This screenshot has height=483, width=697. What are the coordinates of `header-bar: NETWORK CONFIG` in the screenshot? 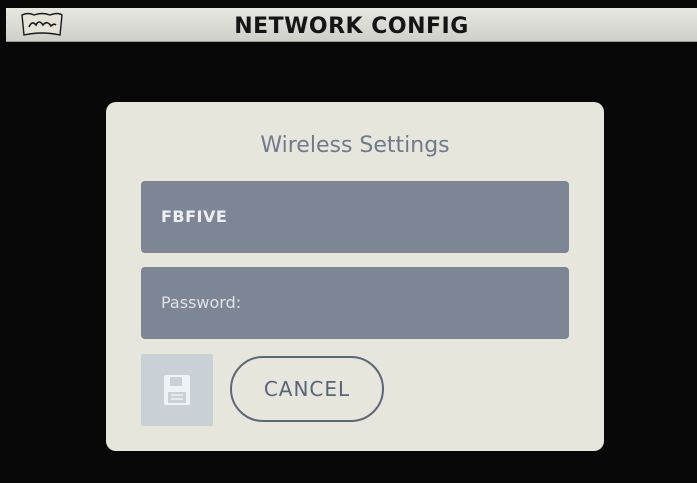 It's located at (351, 25).